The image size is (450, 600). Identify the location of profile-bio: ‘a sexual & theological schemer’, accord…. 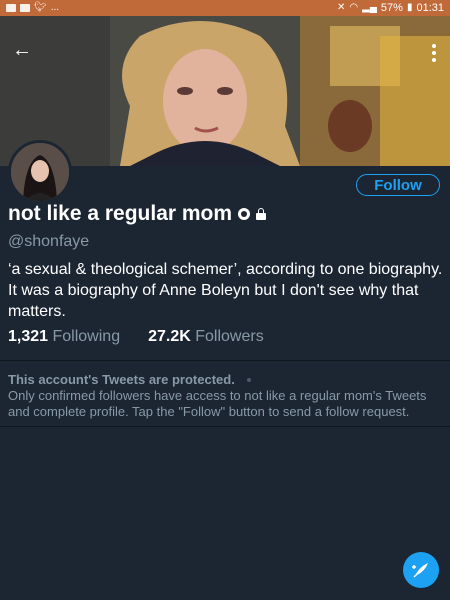
(225, 290).